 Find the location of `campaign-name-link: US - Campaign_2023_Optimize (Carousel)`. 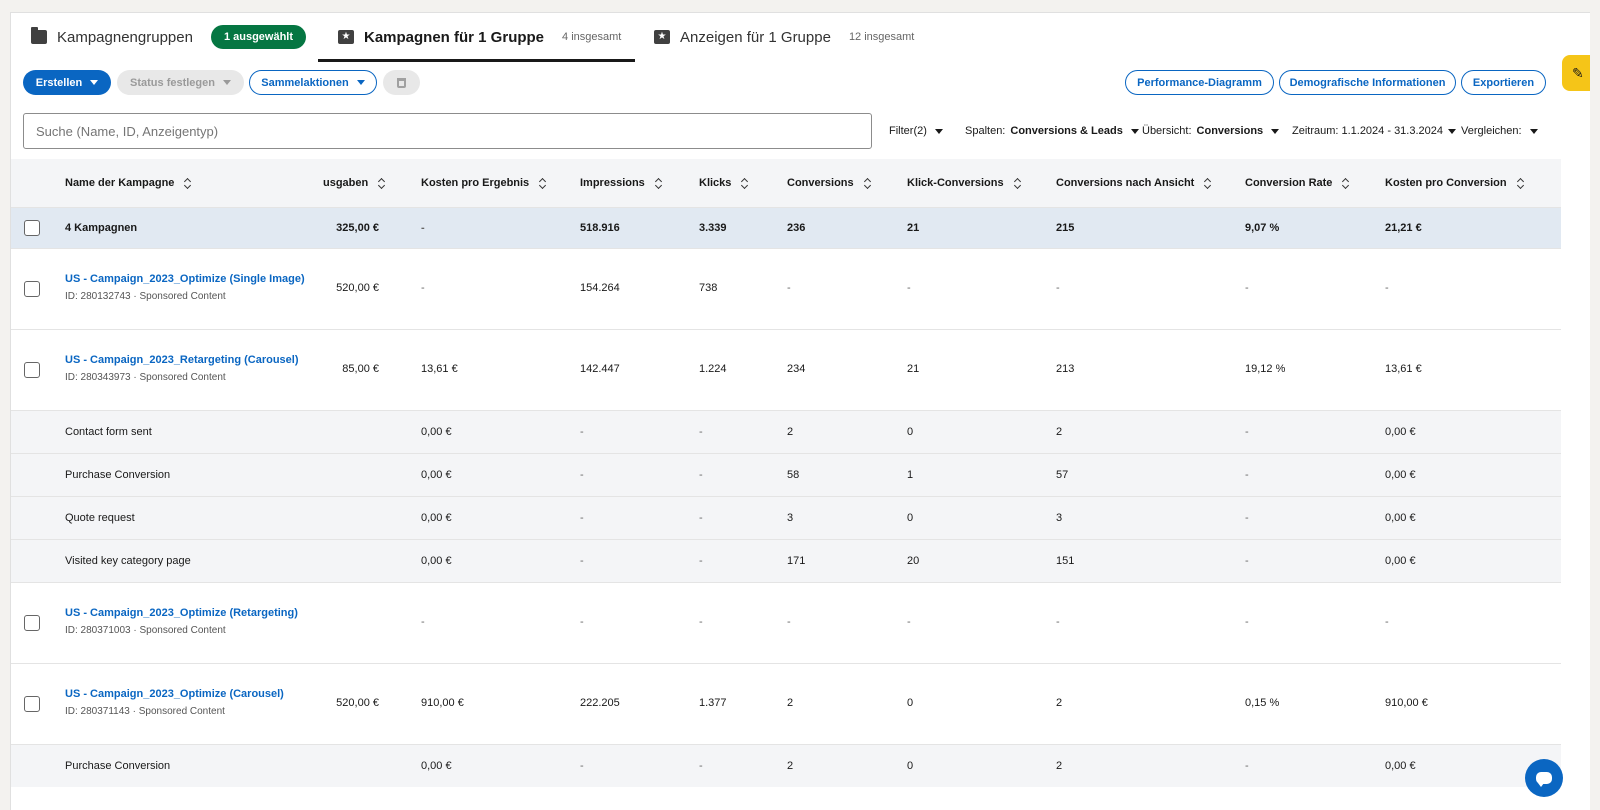

campaign-name-link: US - Campaign_2023_Optimize (Carousel) is located at coordinates (174, 694).